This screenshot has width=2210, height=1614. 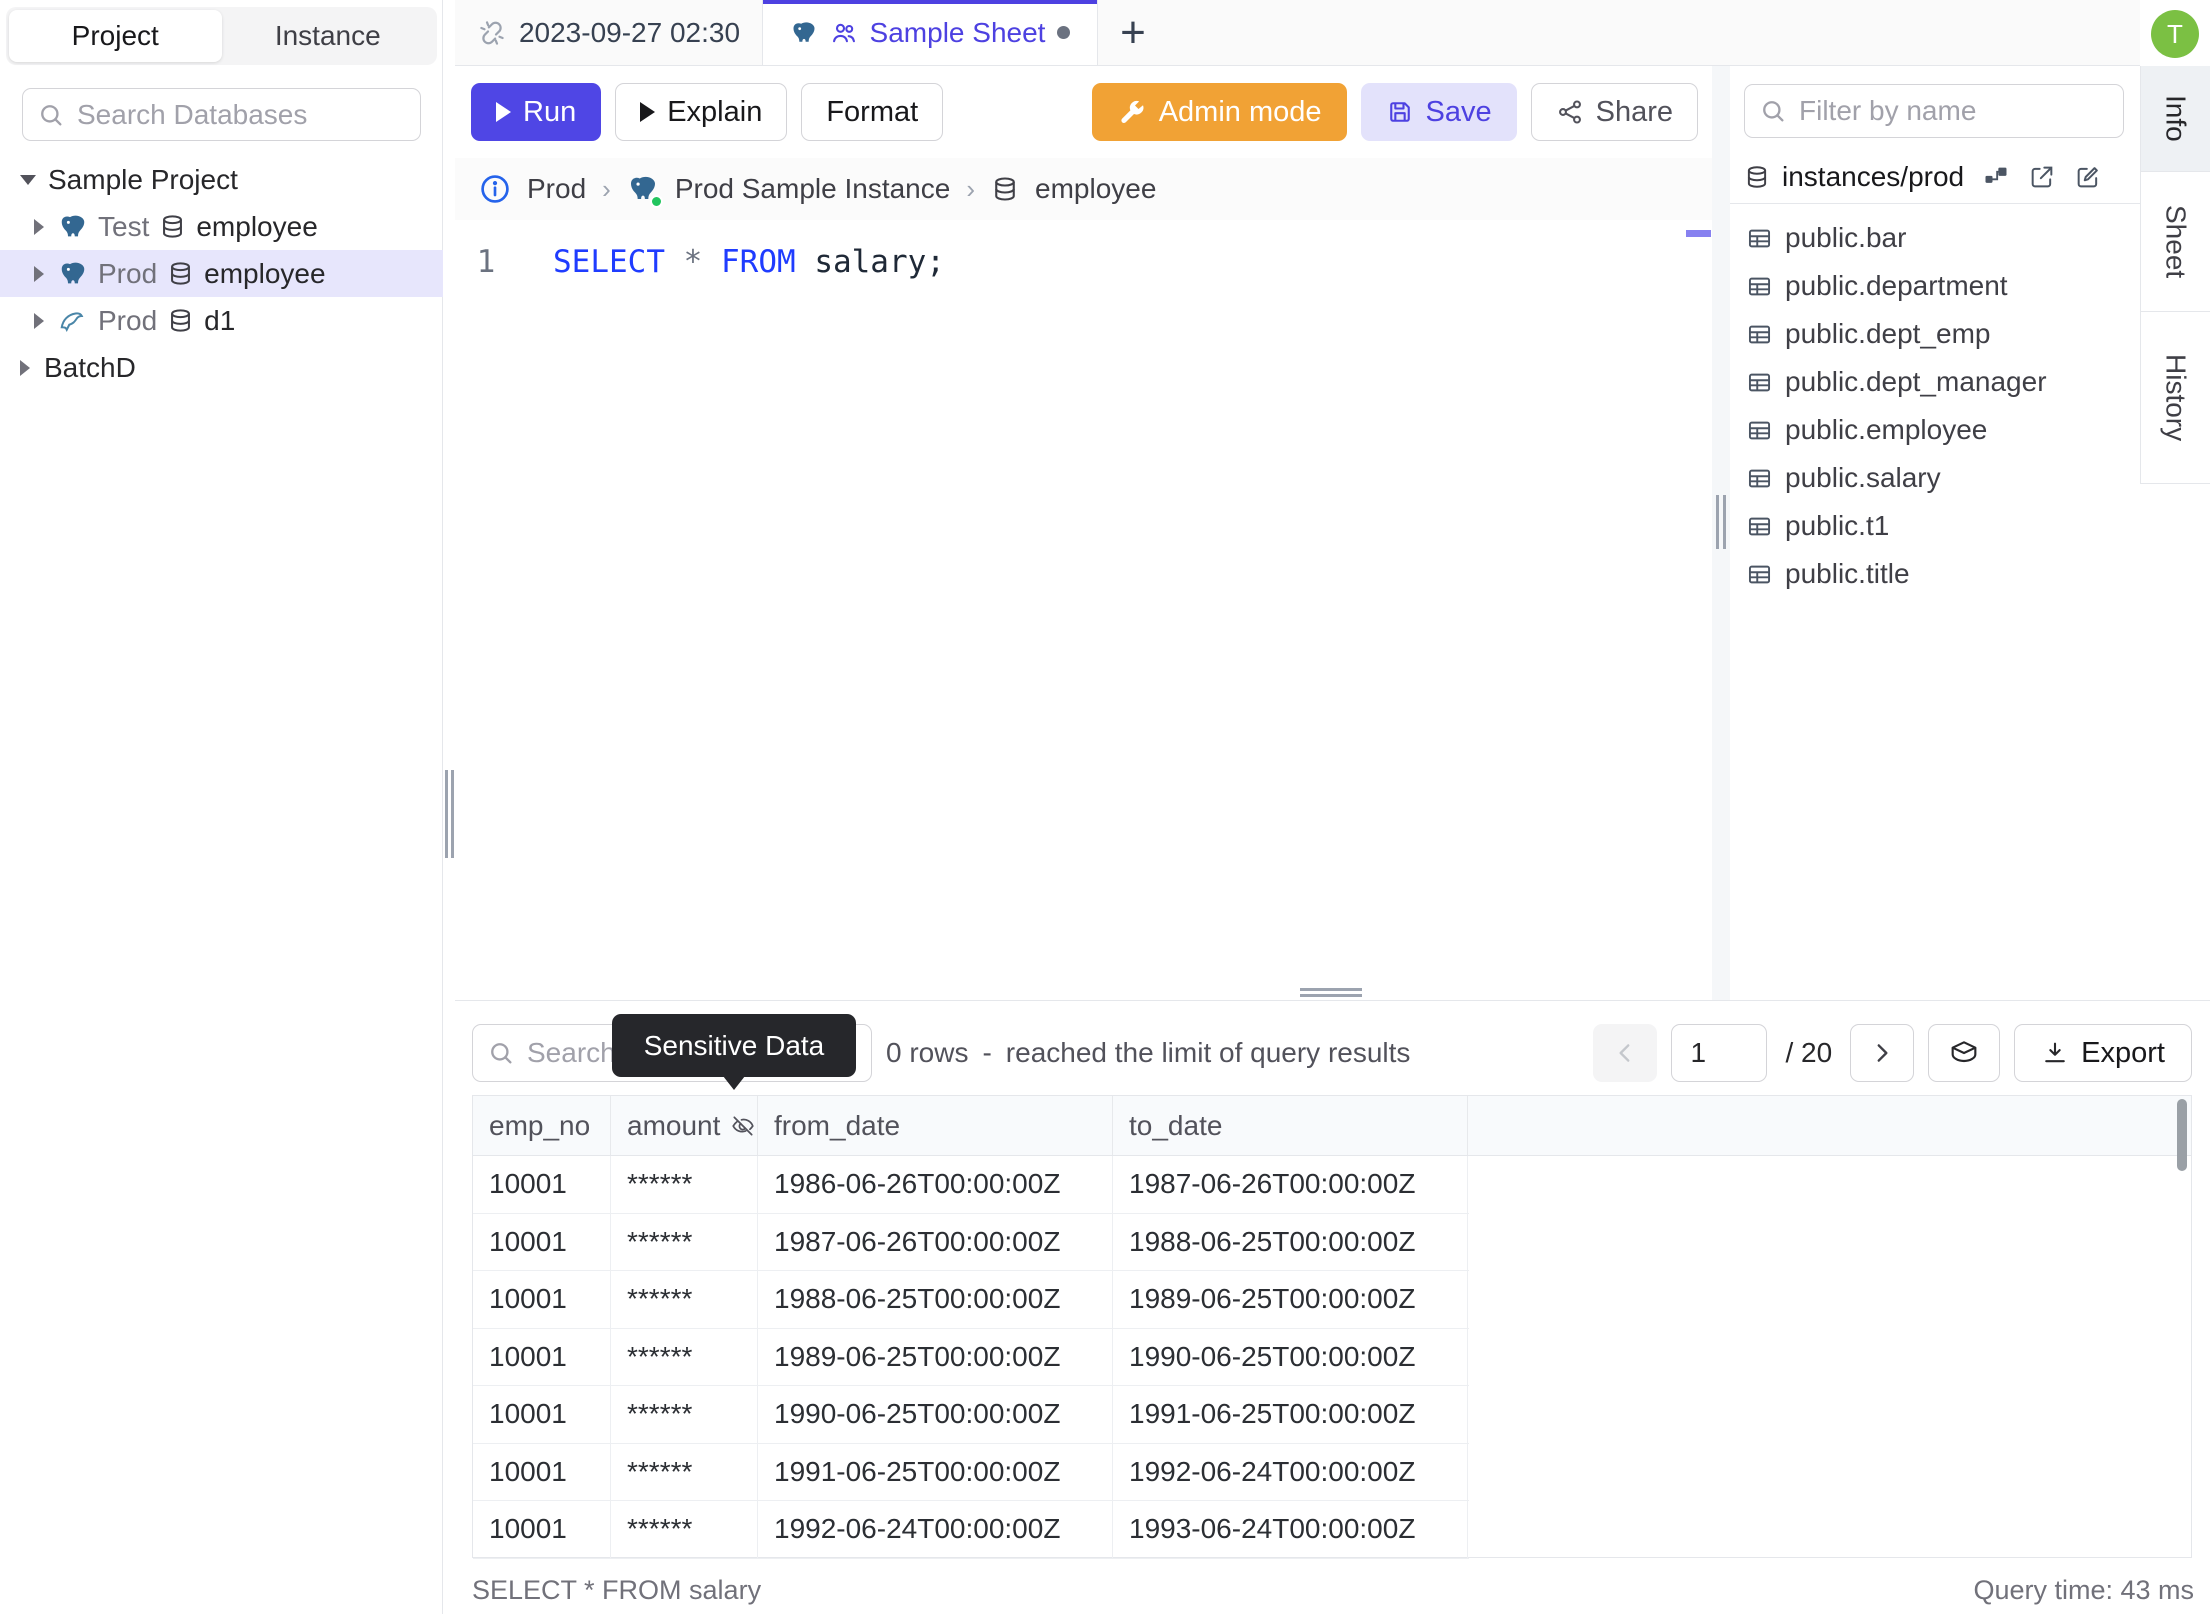 I want to click on tree-item-sample-project: Sample Project, so click(x=221, y=179).